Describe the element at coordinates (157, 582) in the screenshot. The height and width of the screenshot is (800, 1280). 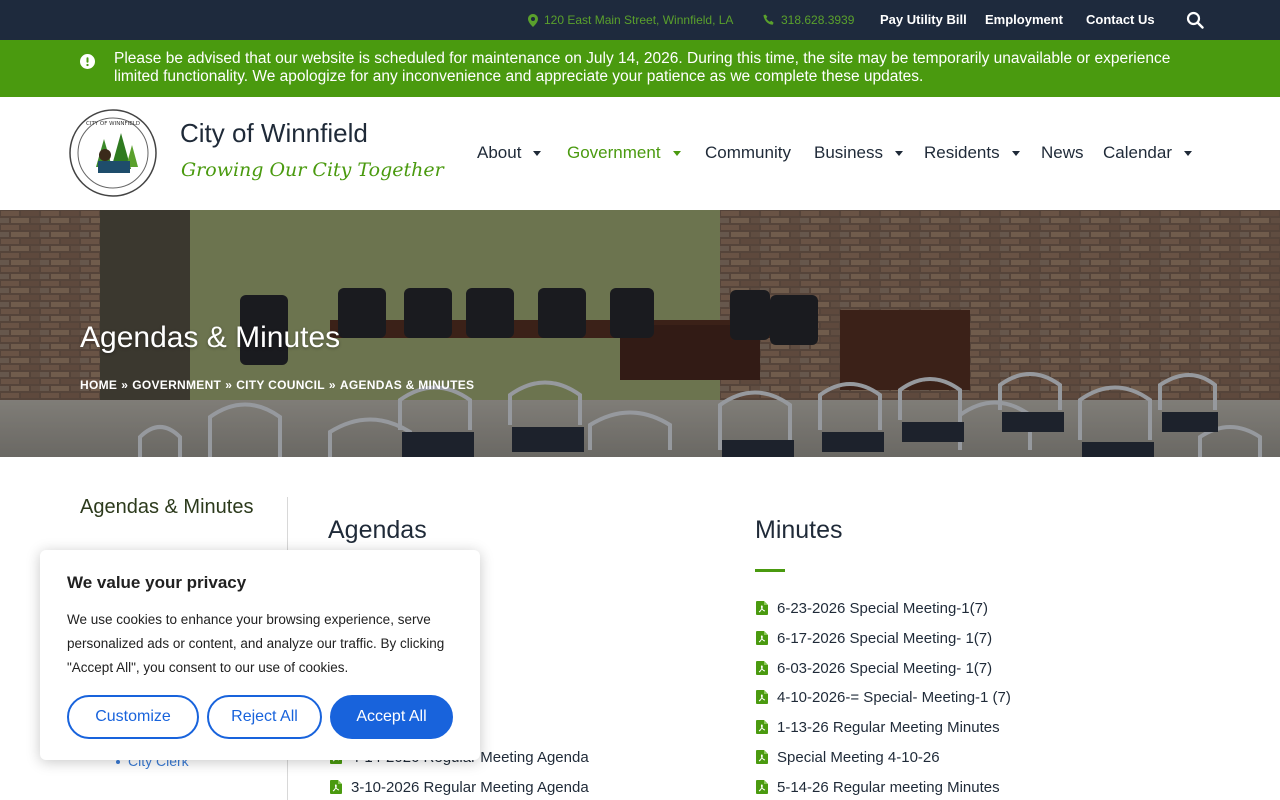
I see `cookie-title: We value your privacy` at that location.